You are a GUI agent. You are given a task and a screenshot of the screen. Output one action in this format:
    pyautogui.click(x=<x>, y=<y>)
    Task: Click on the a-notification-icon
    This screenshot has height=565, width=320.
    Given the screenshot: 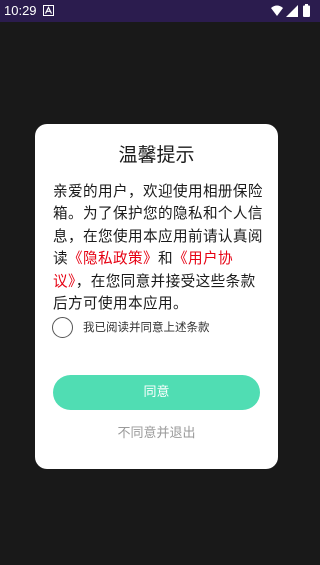 What is the action you would take?
    pyautogui.click(x=48, y=10)
    